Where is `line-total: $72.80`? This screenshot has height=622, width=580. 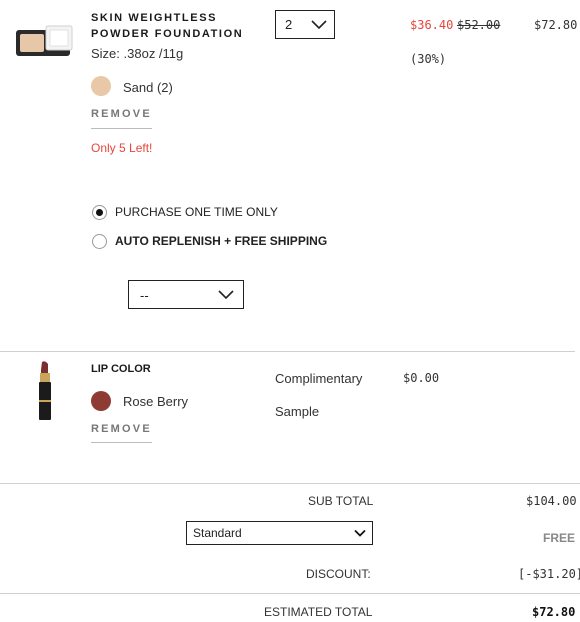 line-total: $72.80 is located at coordinates (556, 25).